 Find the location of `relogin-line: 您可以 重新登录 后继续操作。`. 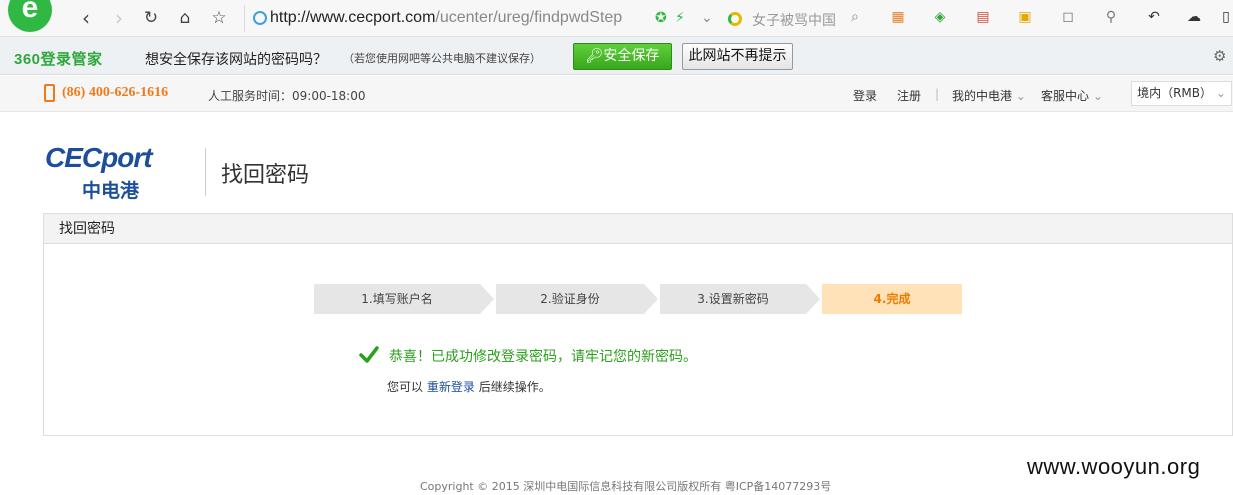

relogin-line: 您可以 重新登录 后继续操作。 is located at coordinates (469, 386).